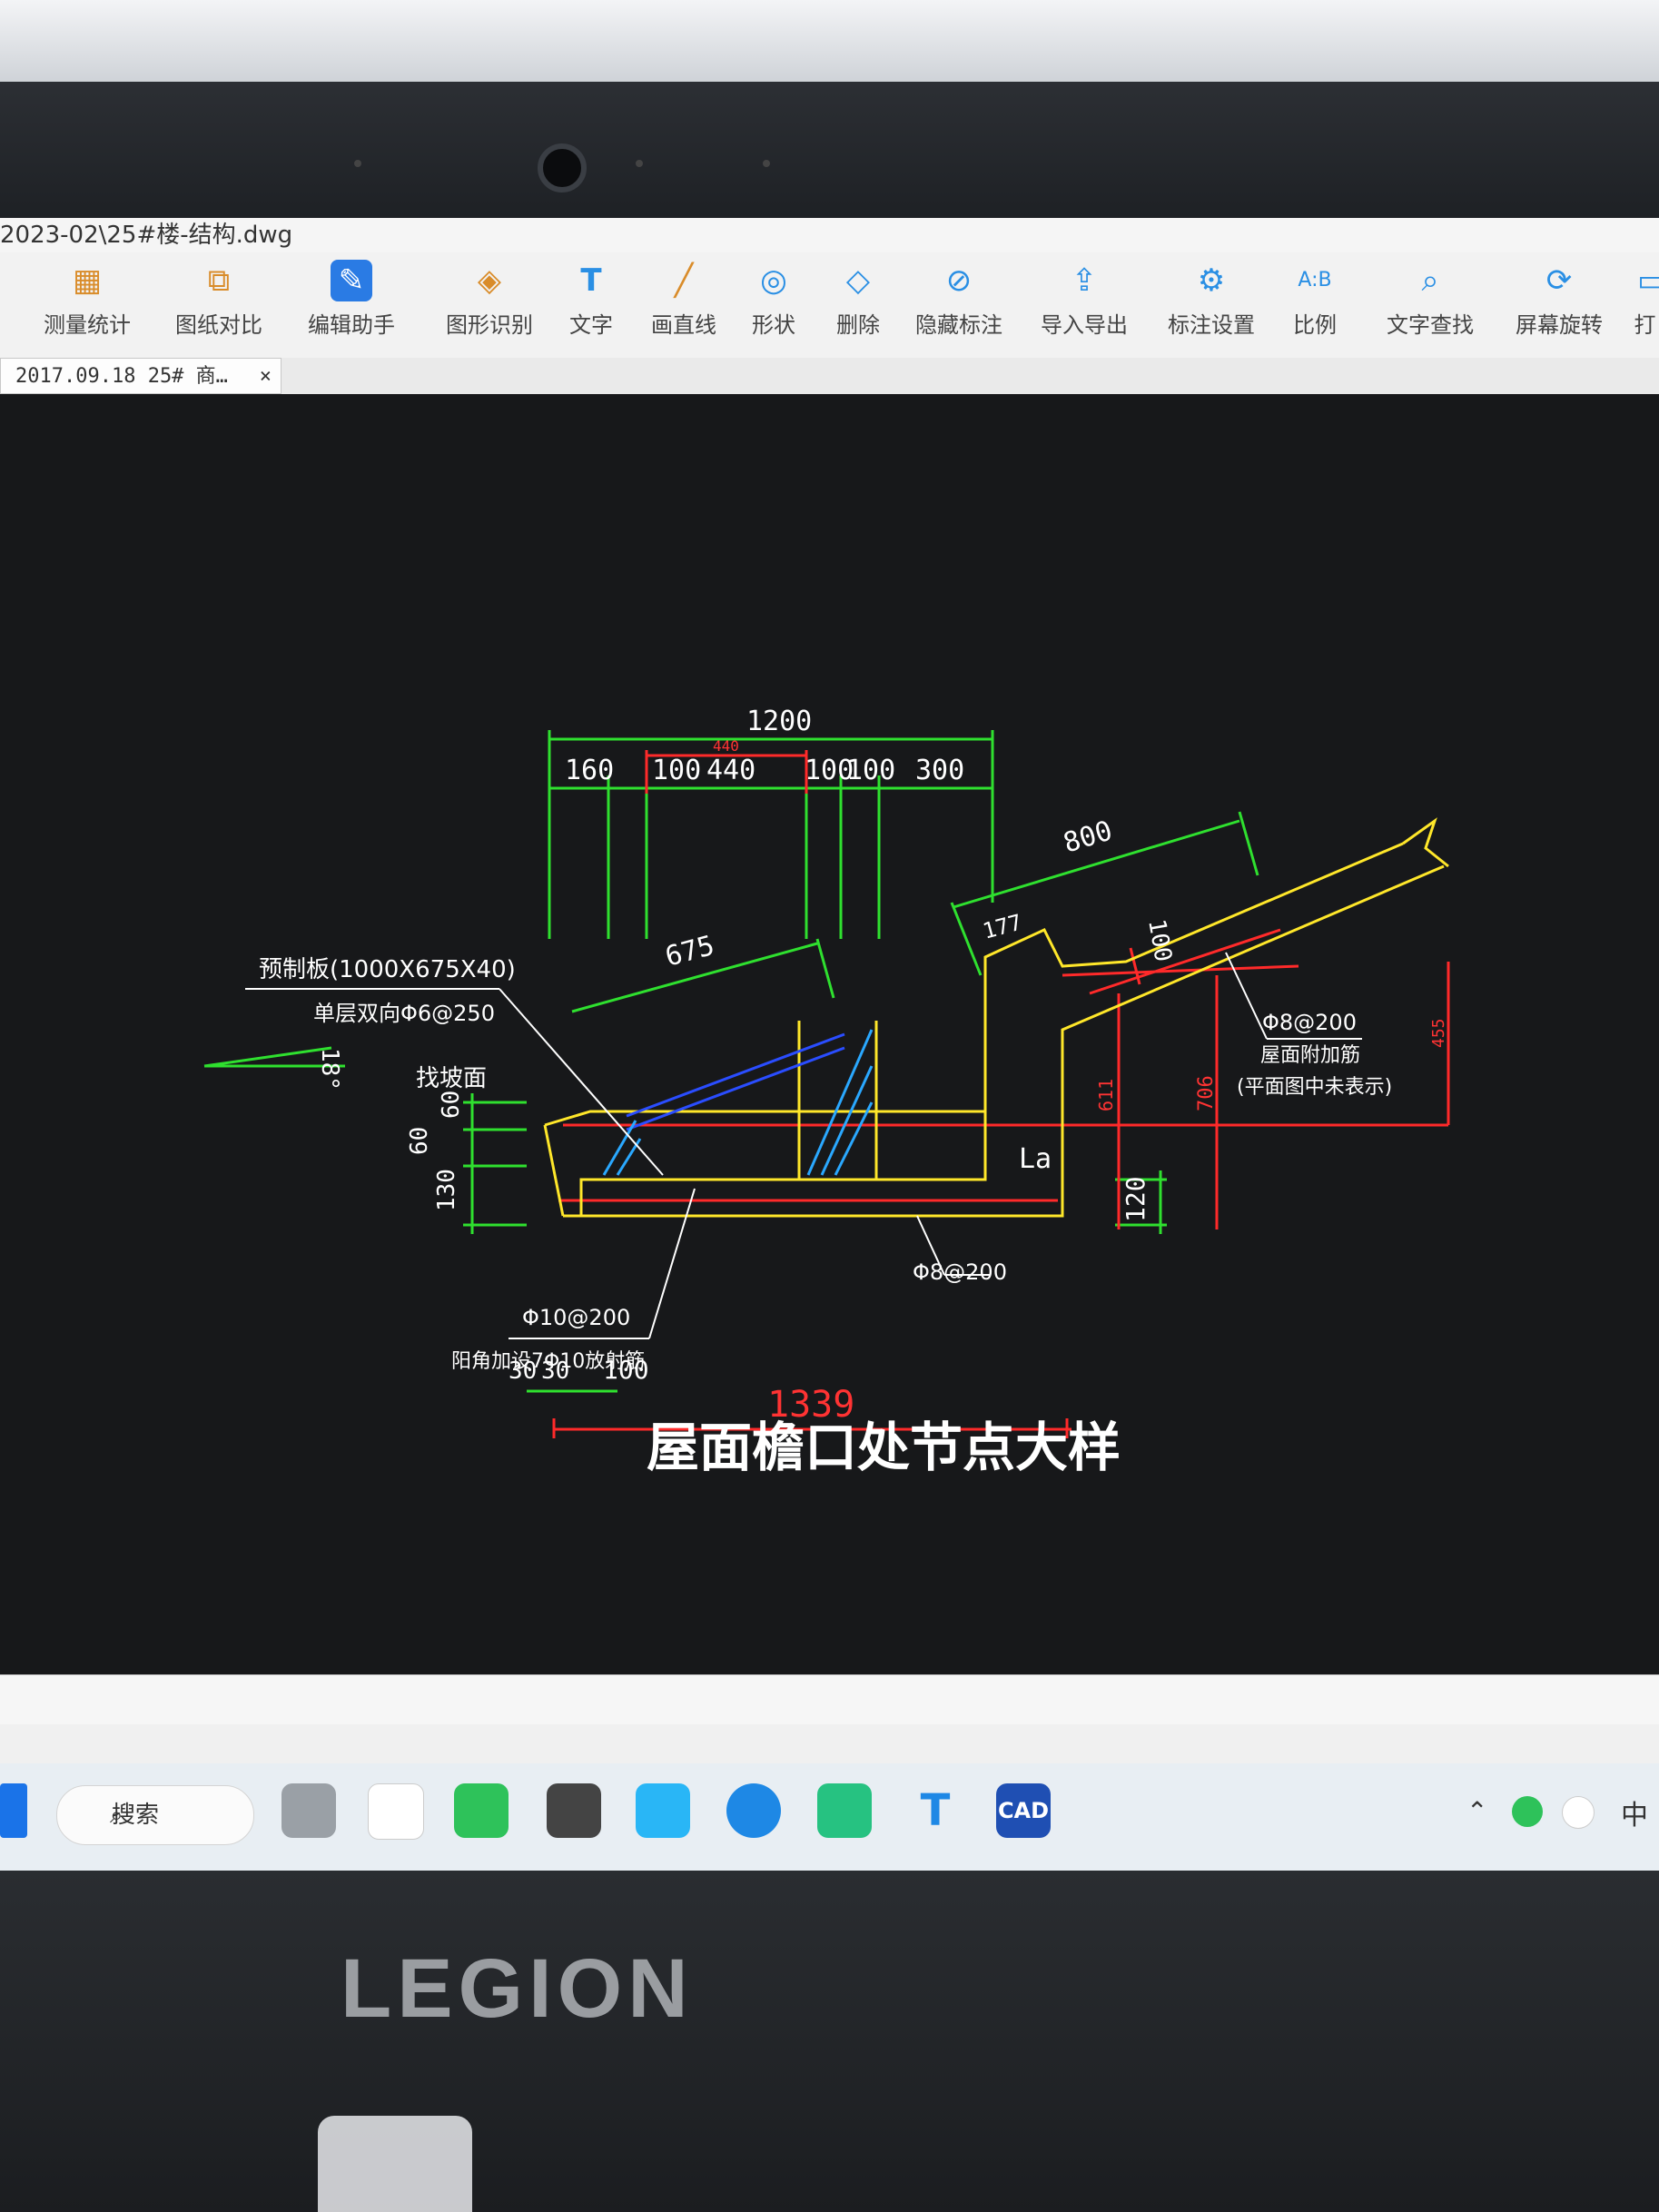 The height and width of the screenshot is (2212, 1659). What do you see at coordinates (1084, 280) in the screenshot?
I see `import-export-icon: ⇪` at bounding box center [1084, 280].